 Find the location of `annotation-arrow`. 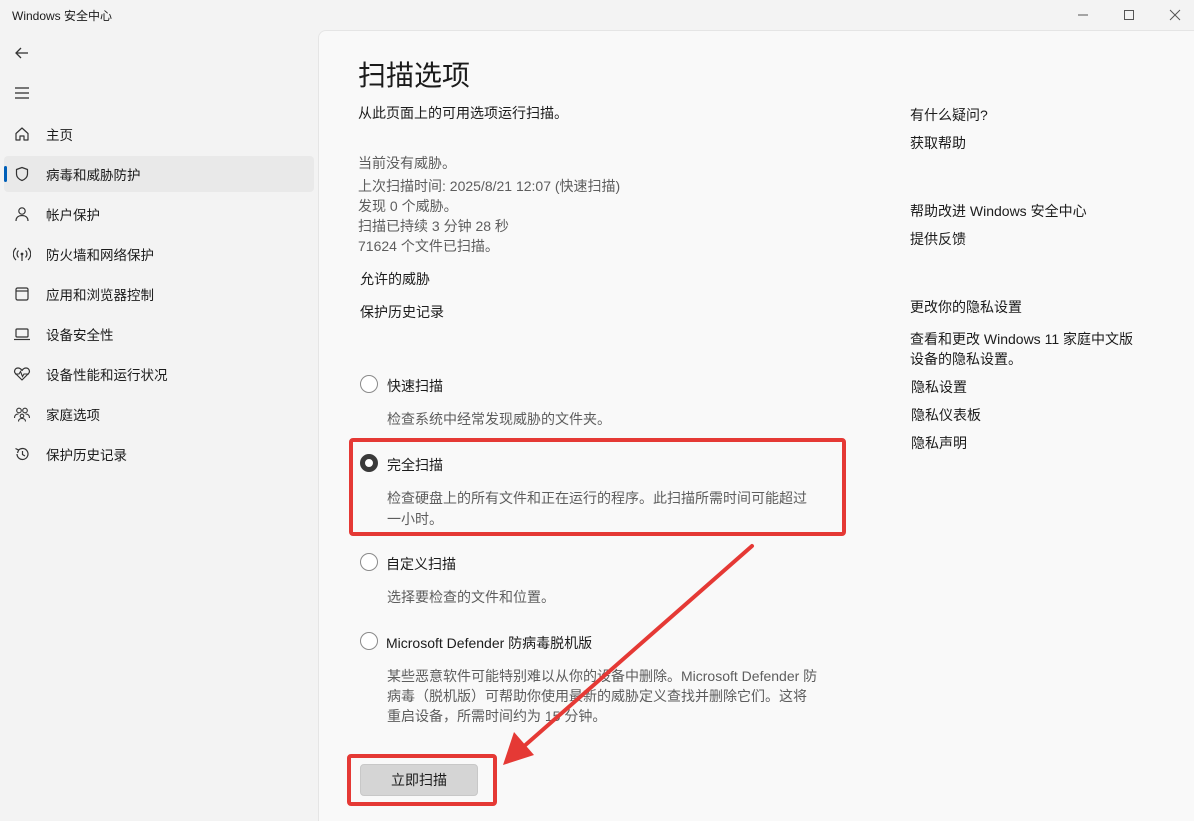

annotation-arrow is located at coordinates (628, 654).